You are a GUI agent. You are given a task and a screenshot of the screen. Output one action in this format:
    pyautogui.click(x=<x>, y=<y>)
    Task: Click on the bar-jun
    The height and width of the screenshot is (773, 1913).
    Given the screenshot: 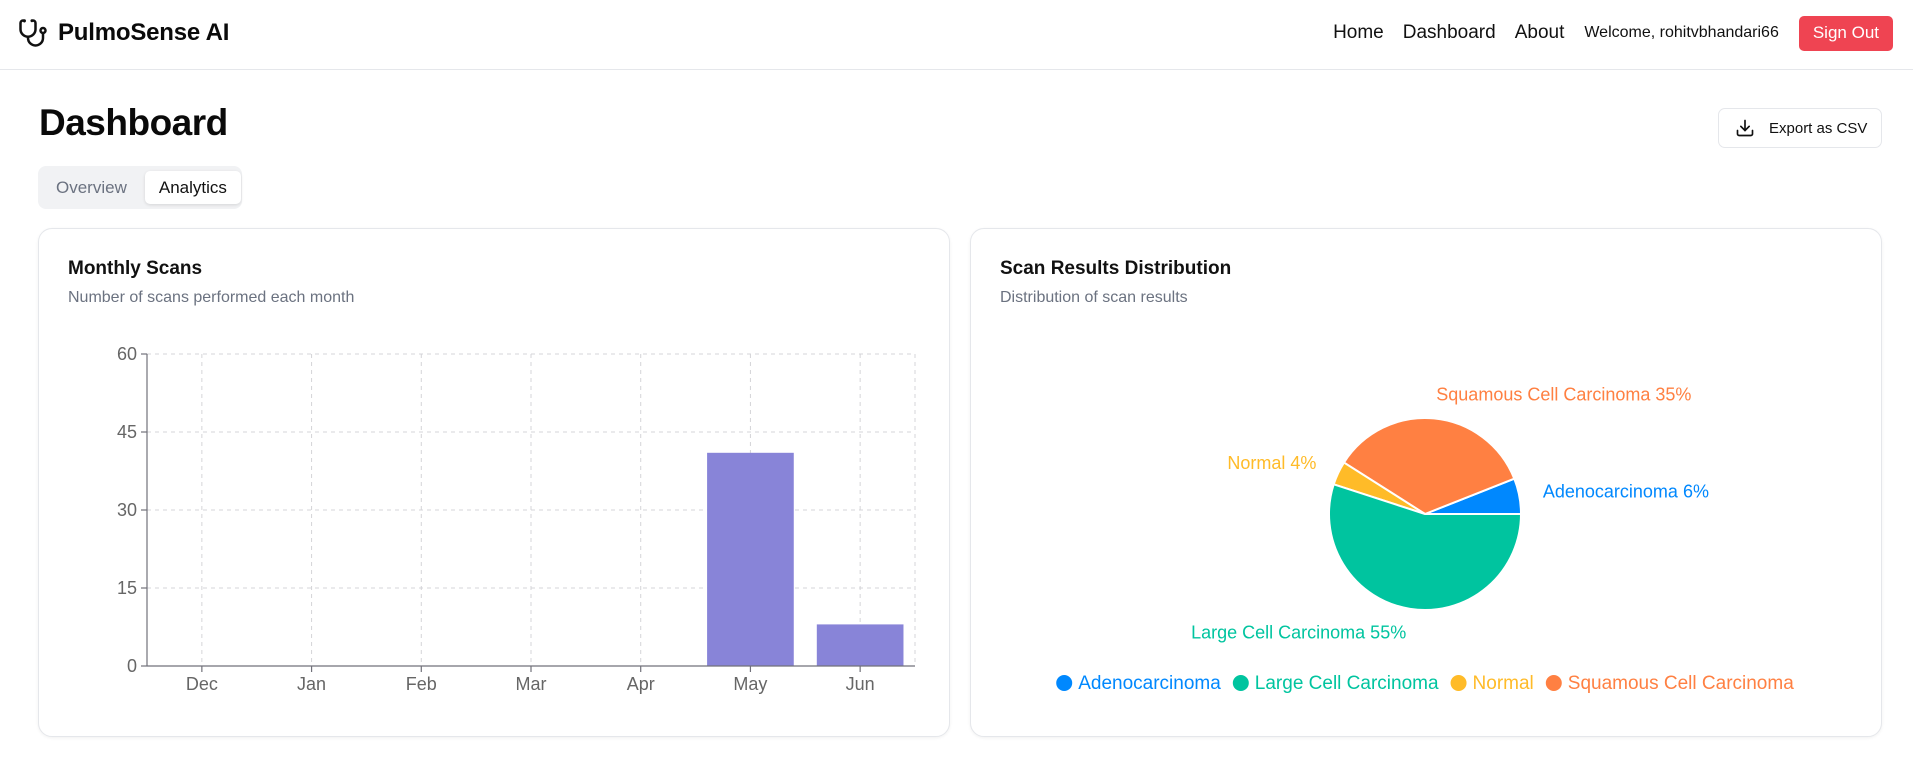 What is the action you would take?
    pyautogui.click(x=860, y=645)
    